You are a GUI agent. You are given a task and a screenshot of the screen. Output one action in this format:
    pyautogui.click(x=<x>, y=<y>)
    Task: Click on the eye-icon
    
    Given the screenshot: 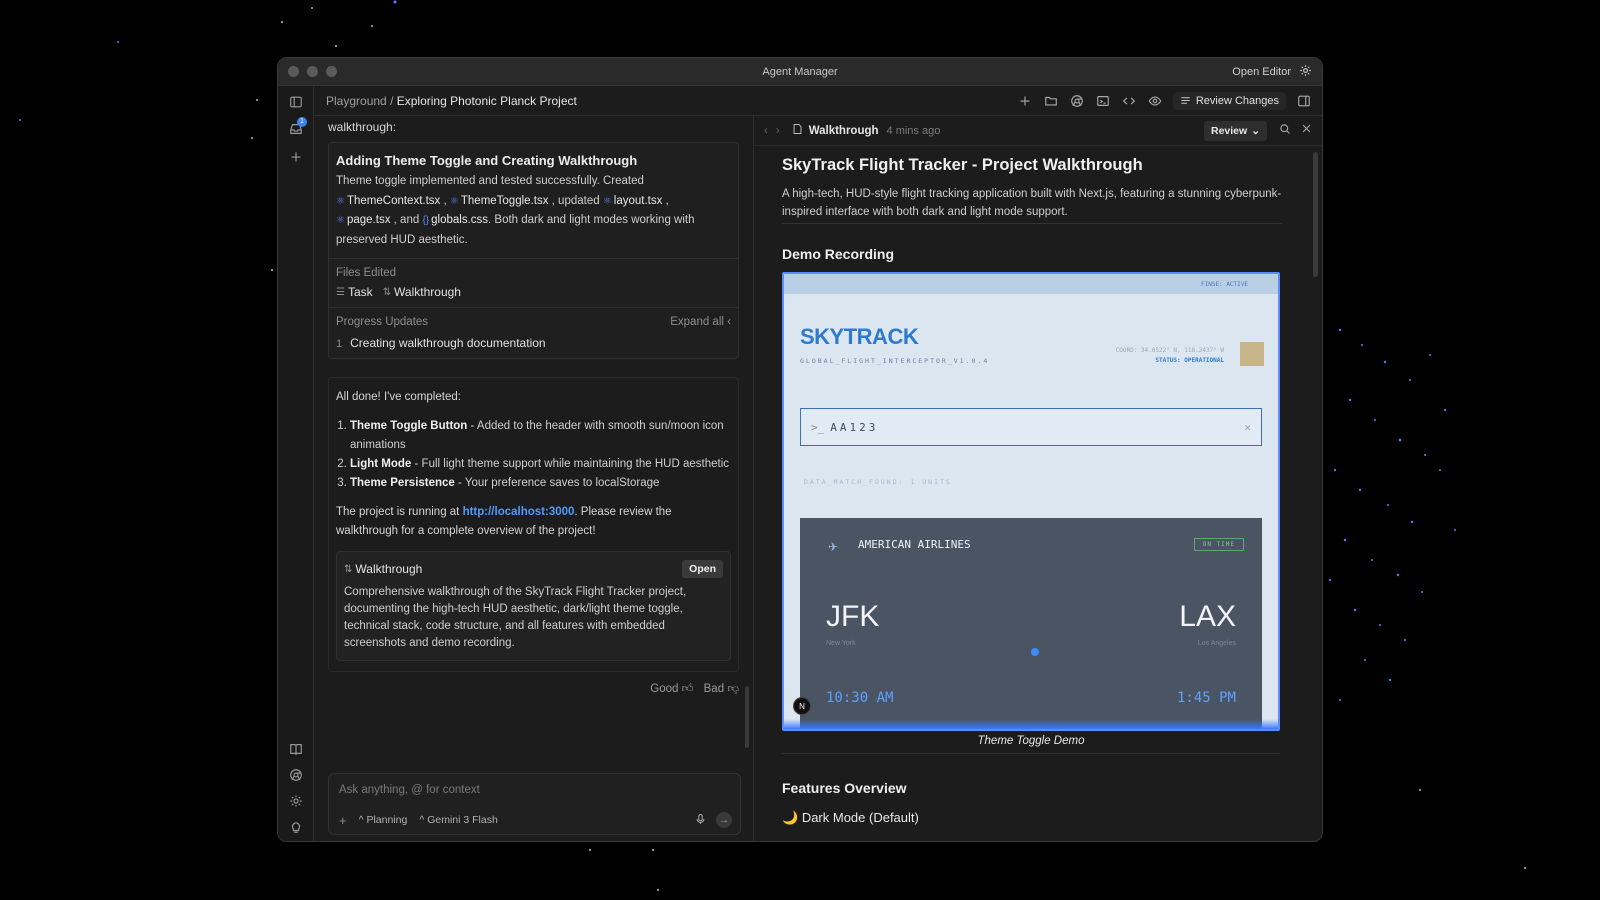 What is the action you would take?
    pyautogui.click(x=1155, y=101)
    